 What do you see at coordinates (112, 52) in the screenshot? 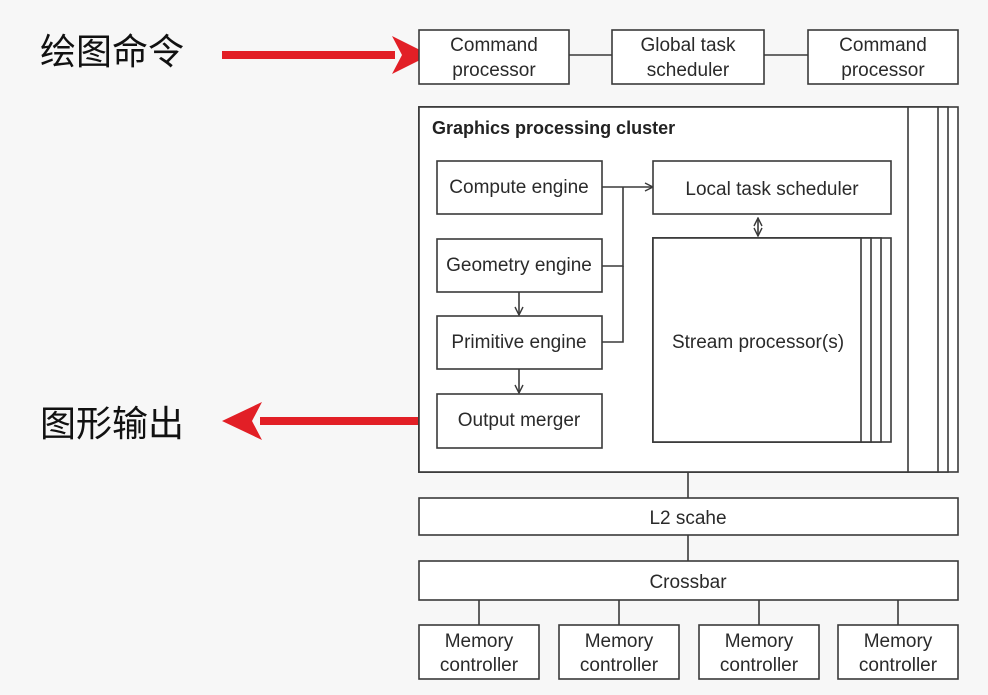
I see `draw-commands-label: 绘图命令` at bounding box center [112, 52].